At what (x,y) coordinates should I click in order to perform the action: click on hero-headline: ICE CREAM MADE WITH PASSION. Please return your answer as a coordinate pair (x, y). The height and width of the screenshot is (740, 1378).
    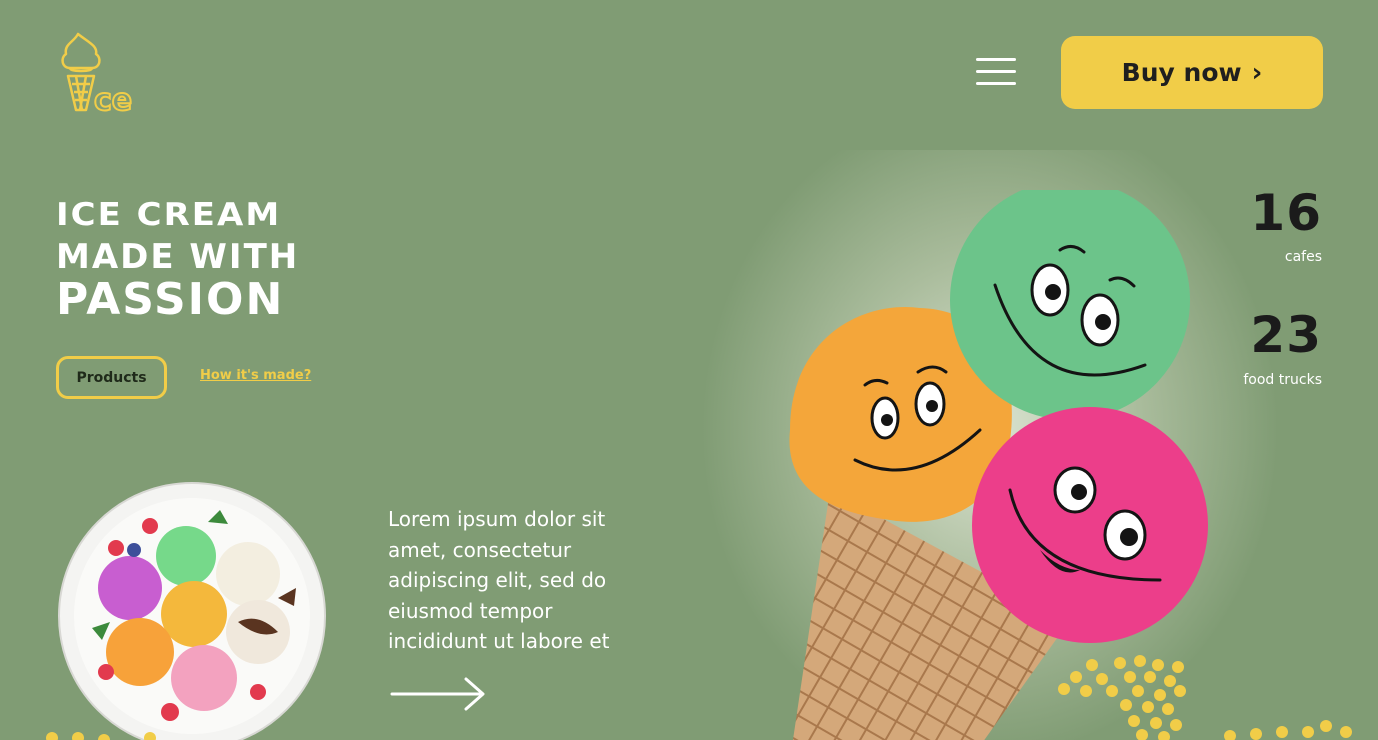
    Looking at the image, I should click on (177, 260).